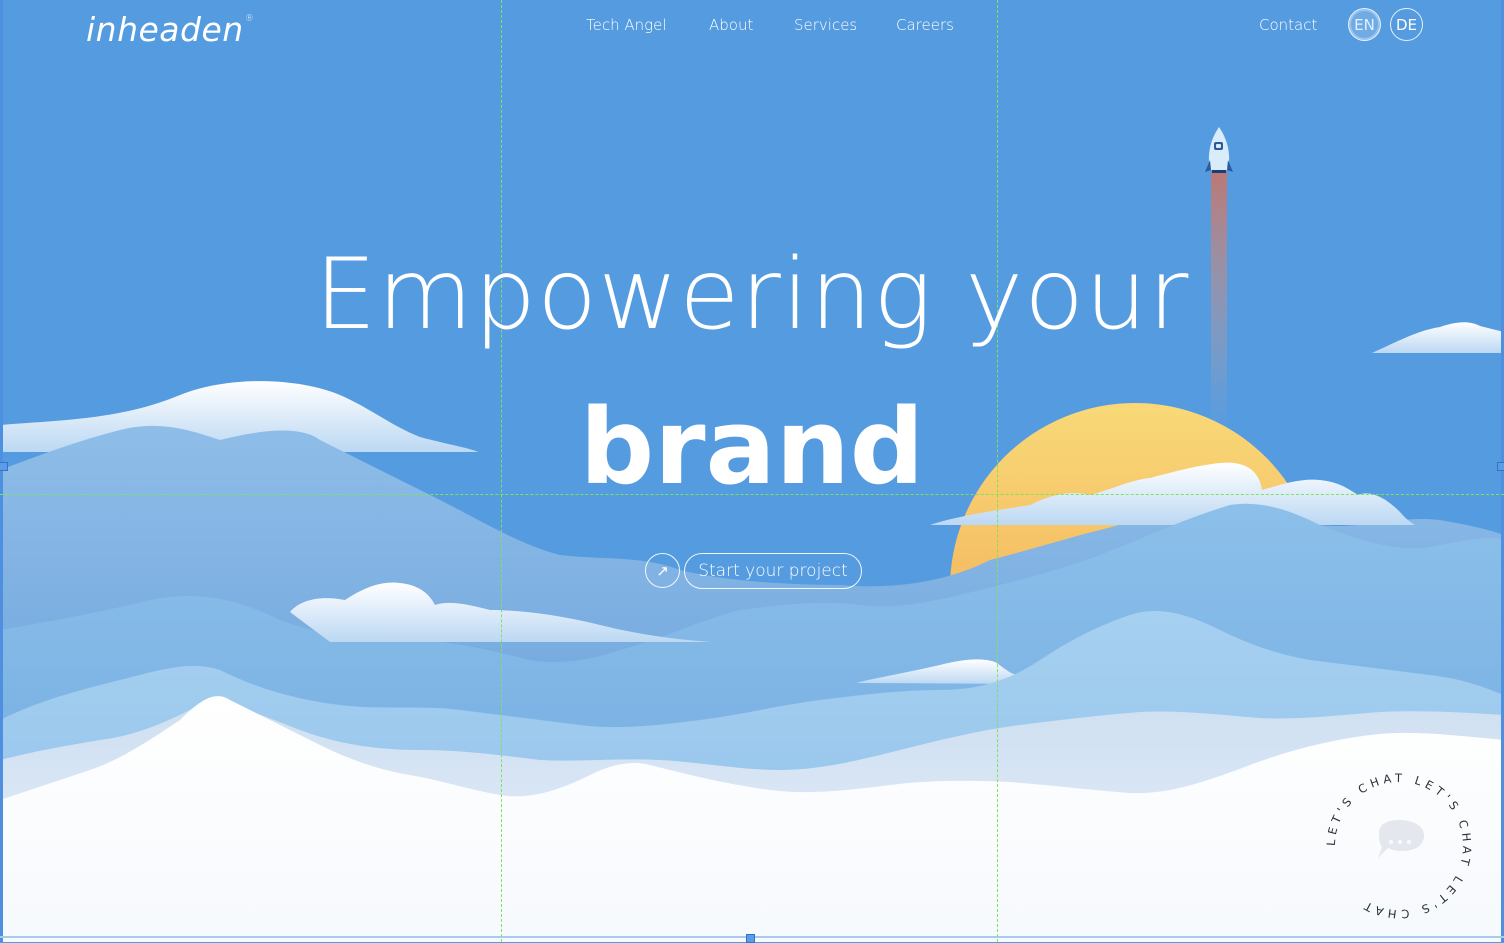  I want to click on start-project-button: Start your project, so click(773, 571).